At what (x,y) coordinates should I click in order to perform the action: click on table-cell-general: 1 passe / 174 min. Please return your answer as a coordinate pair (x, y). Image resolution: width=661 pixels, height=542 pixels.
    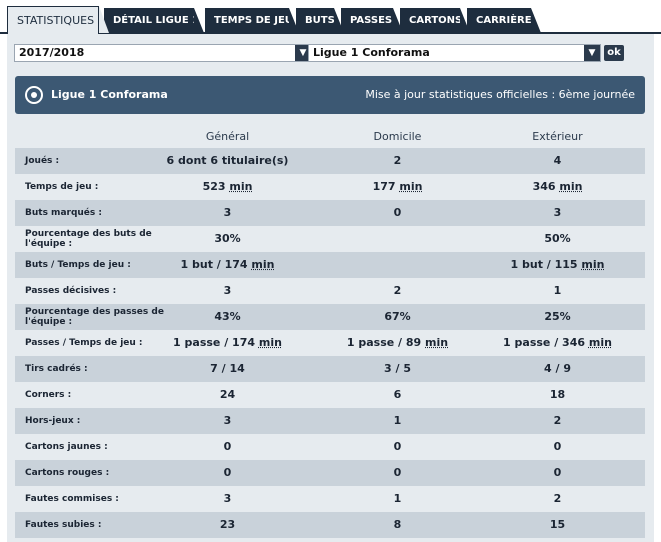
    Looking at the image, I should click on (227, 342).